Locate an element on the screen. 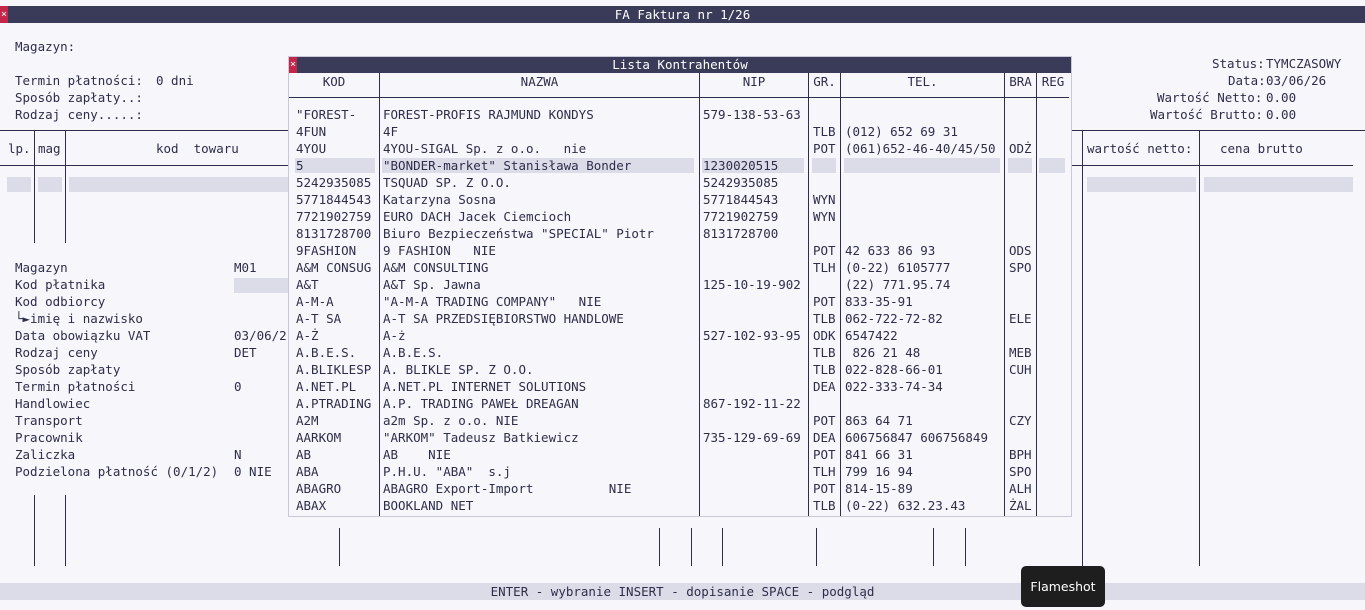  cell-kod: A-T SA is located at coordinates (319, 318).